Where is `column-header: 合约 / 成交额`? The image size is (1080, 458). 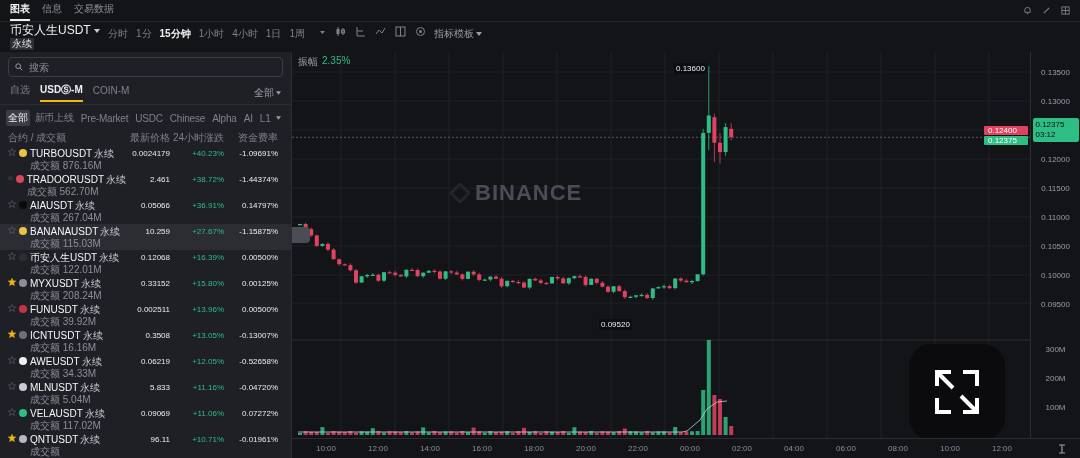
column-header: 合约 / 成交额 is located at coordinates (67, 138).